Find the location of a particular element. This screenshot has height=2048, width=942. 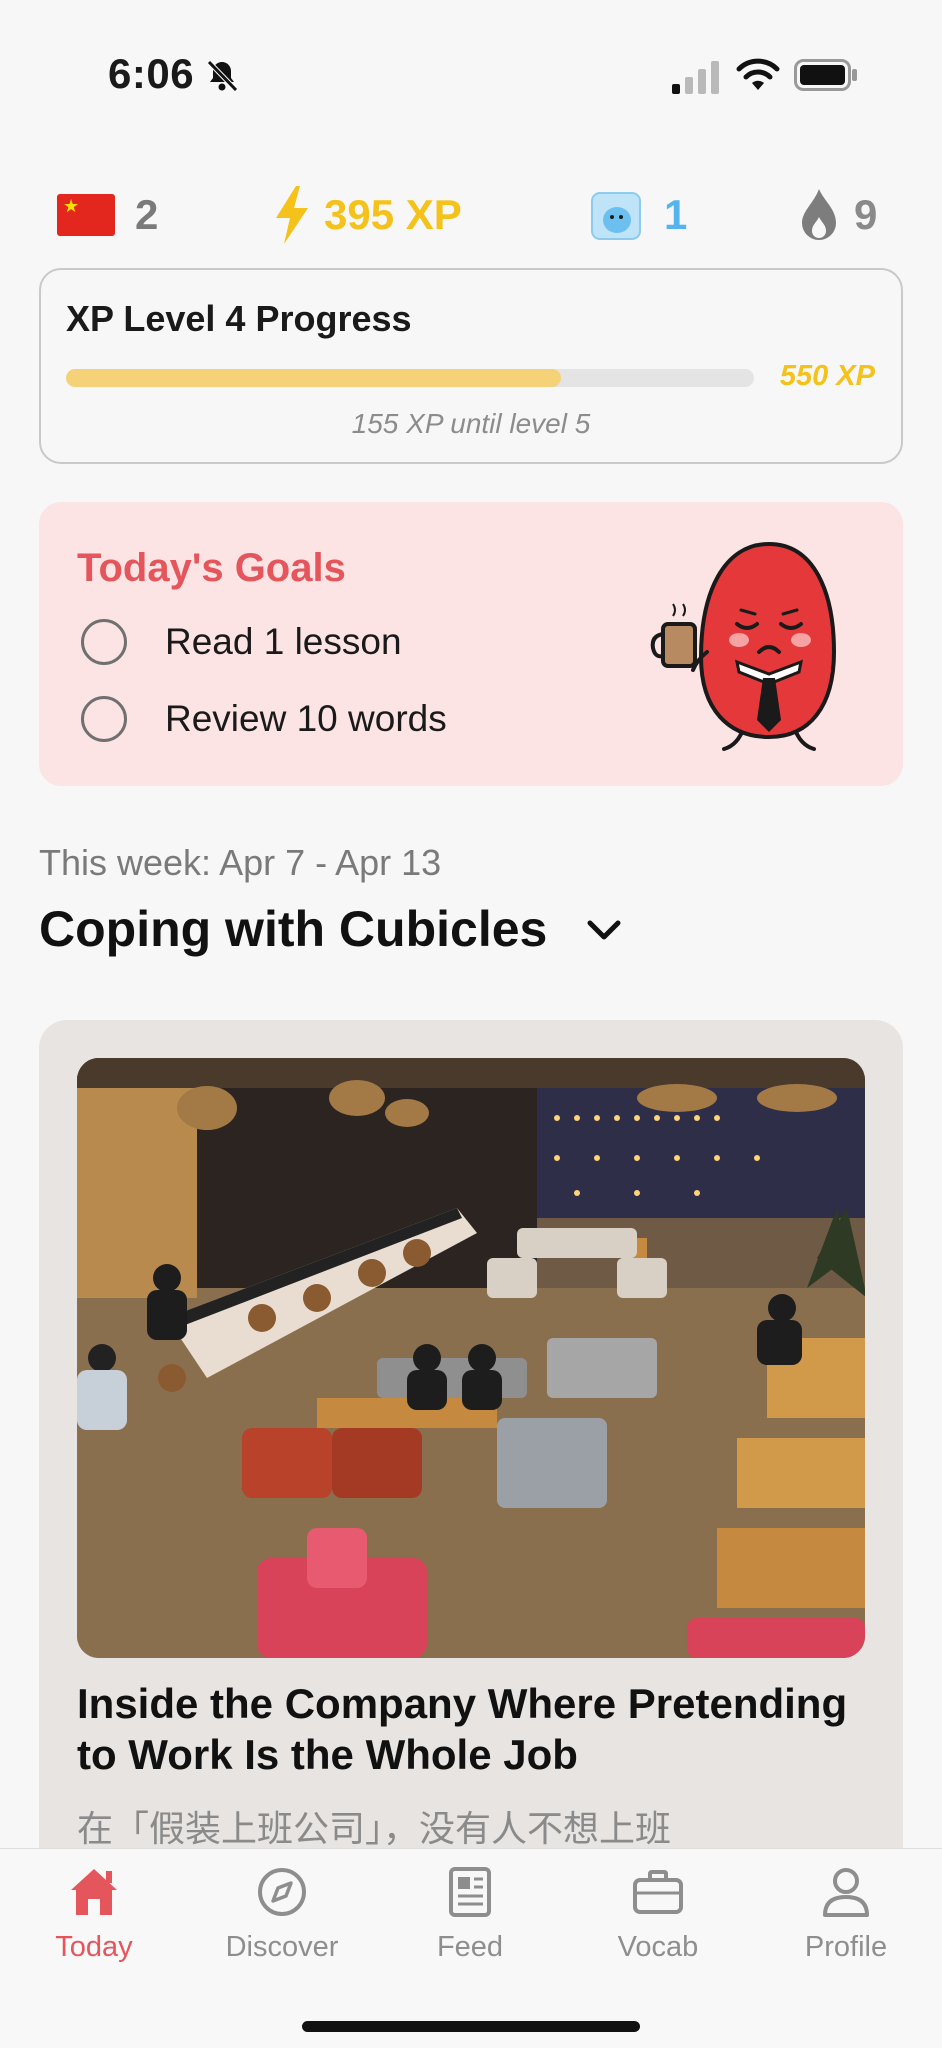

tab-label: Feed is located at coordinates (470, 1947).